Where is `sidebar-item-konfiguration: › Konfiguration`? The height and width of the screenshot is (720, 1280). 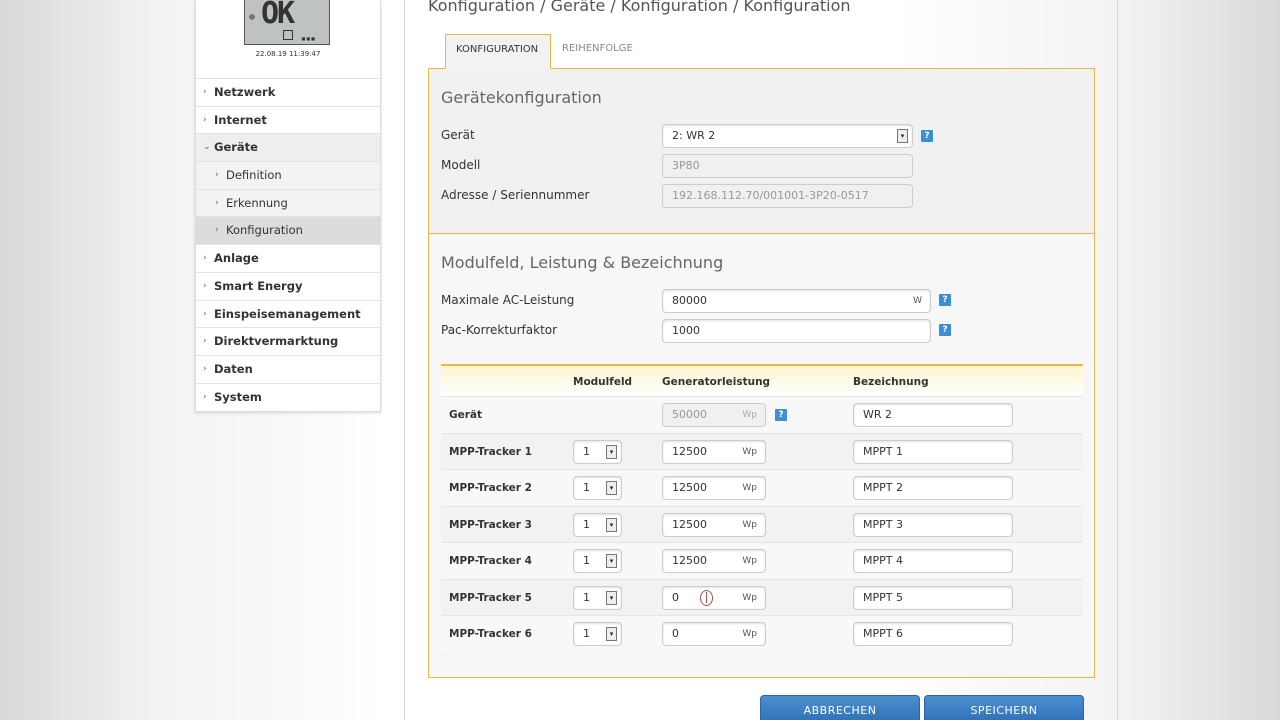 sidebar-item-konfiguration: › Konfiguration is located at coordinates (288, 231).